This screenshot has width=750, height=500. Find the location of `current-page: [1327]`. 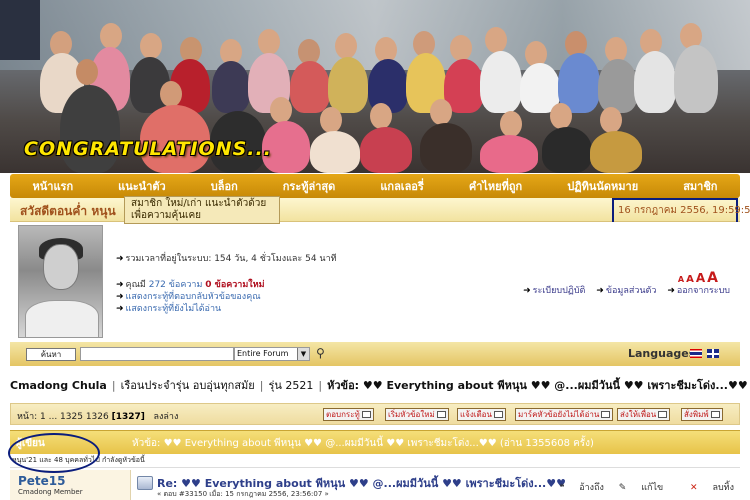

current-page: [1327] is located at coordinates (128, 417).